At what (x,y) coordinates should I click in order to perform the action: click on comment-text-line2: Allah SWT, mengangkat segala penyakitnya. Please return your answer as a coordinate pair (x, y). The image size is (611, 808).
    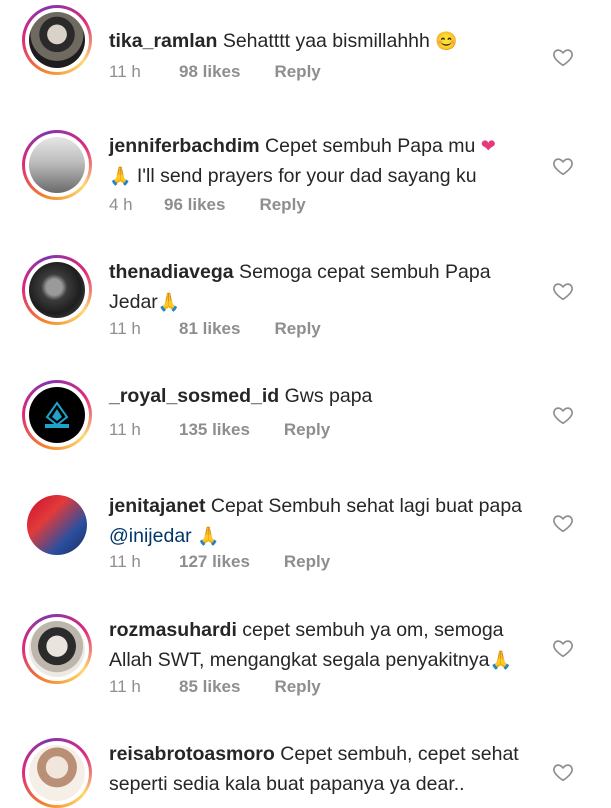
    Looking at the image, I should click on (299, 660).